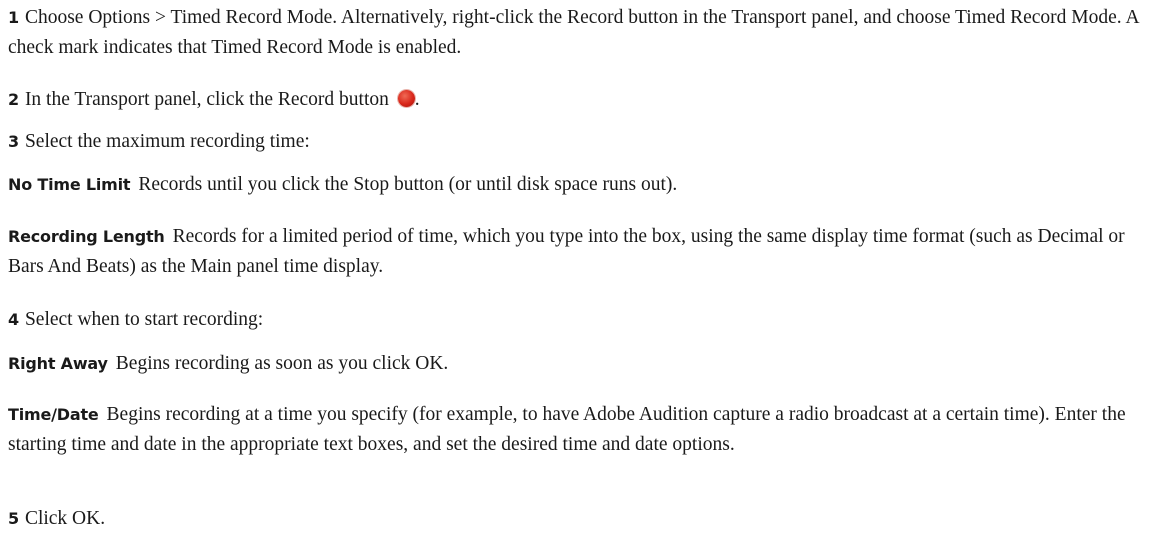  Describe the element at coordinates (167, 141) in the screenshot. I see `step-text: Select the maximum recording time:` at that location.